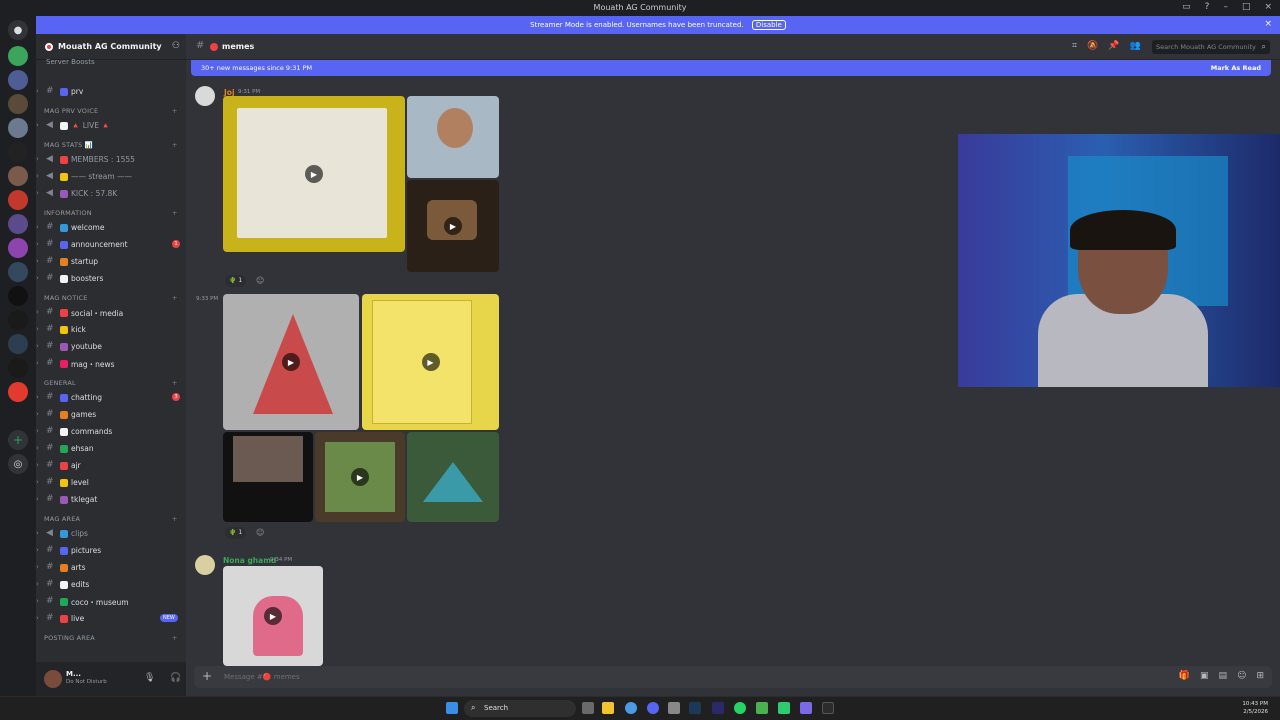 The height and width of the screenshot is (720, 1280). What do you see at coordinates (111, 483) in the screenshot?
I see `channel-item: › # level` at bounding box center [111, 483].